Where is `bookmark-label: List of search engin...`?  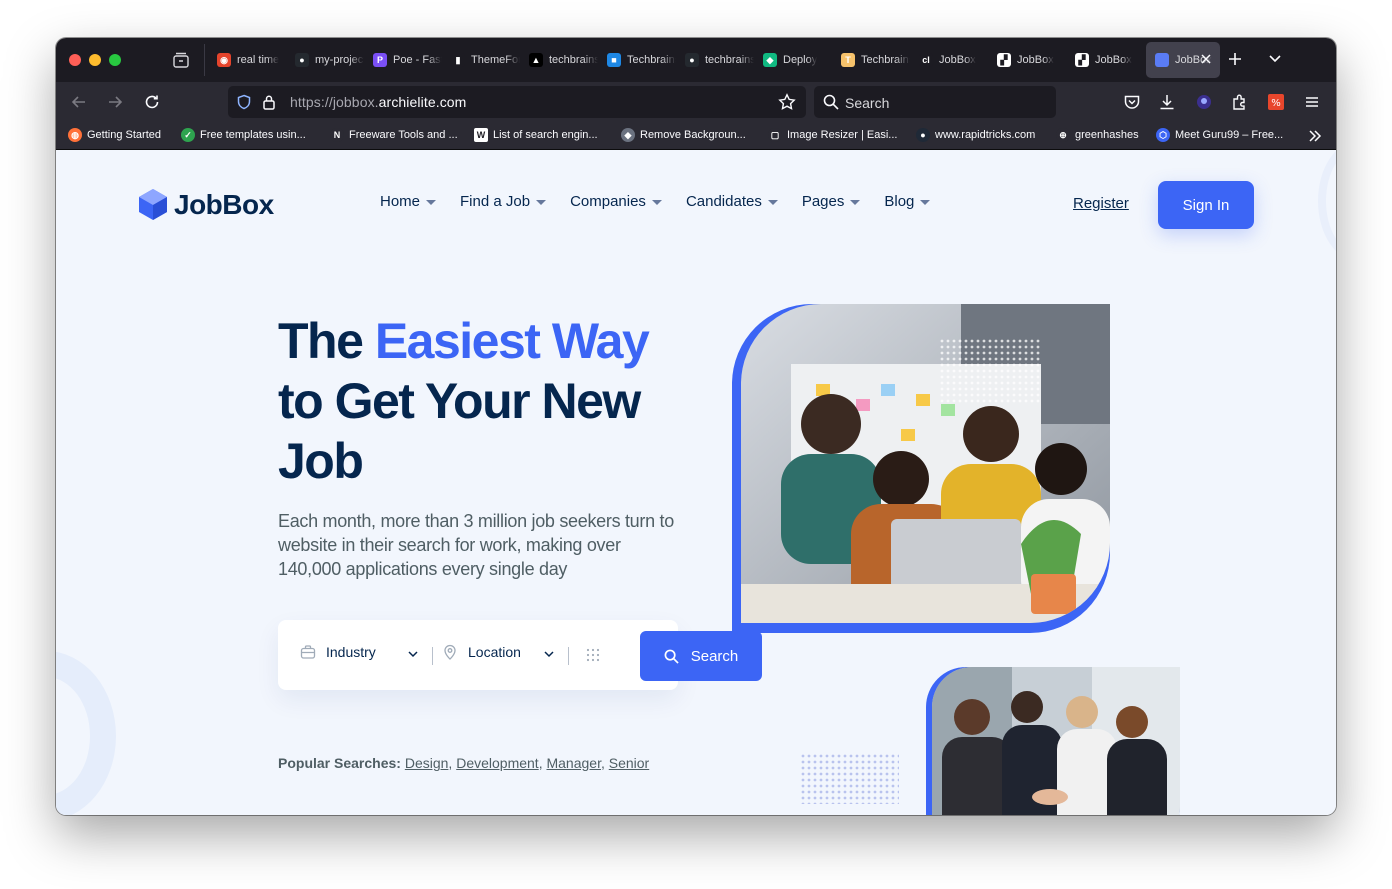
bookmark-label: List of search engin... is located at coordinates (545, 135).